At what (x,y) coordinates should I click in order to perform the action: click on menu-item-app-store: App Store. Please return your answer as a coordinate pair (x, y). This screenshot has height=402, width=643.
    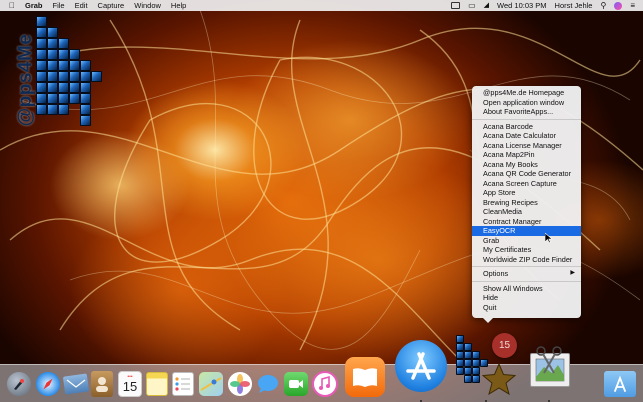
    Looking at the image, I should click on (526, 193).